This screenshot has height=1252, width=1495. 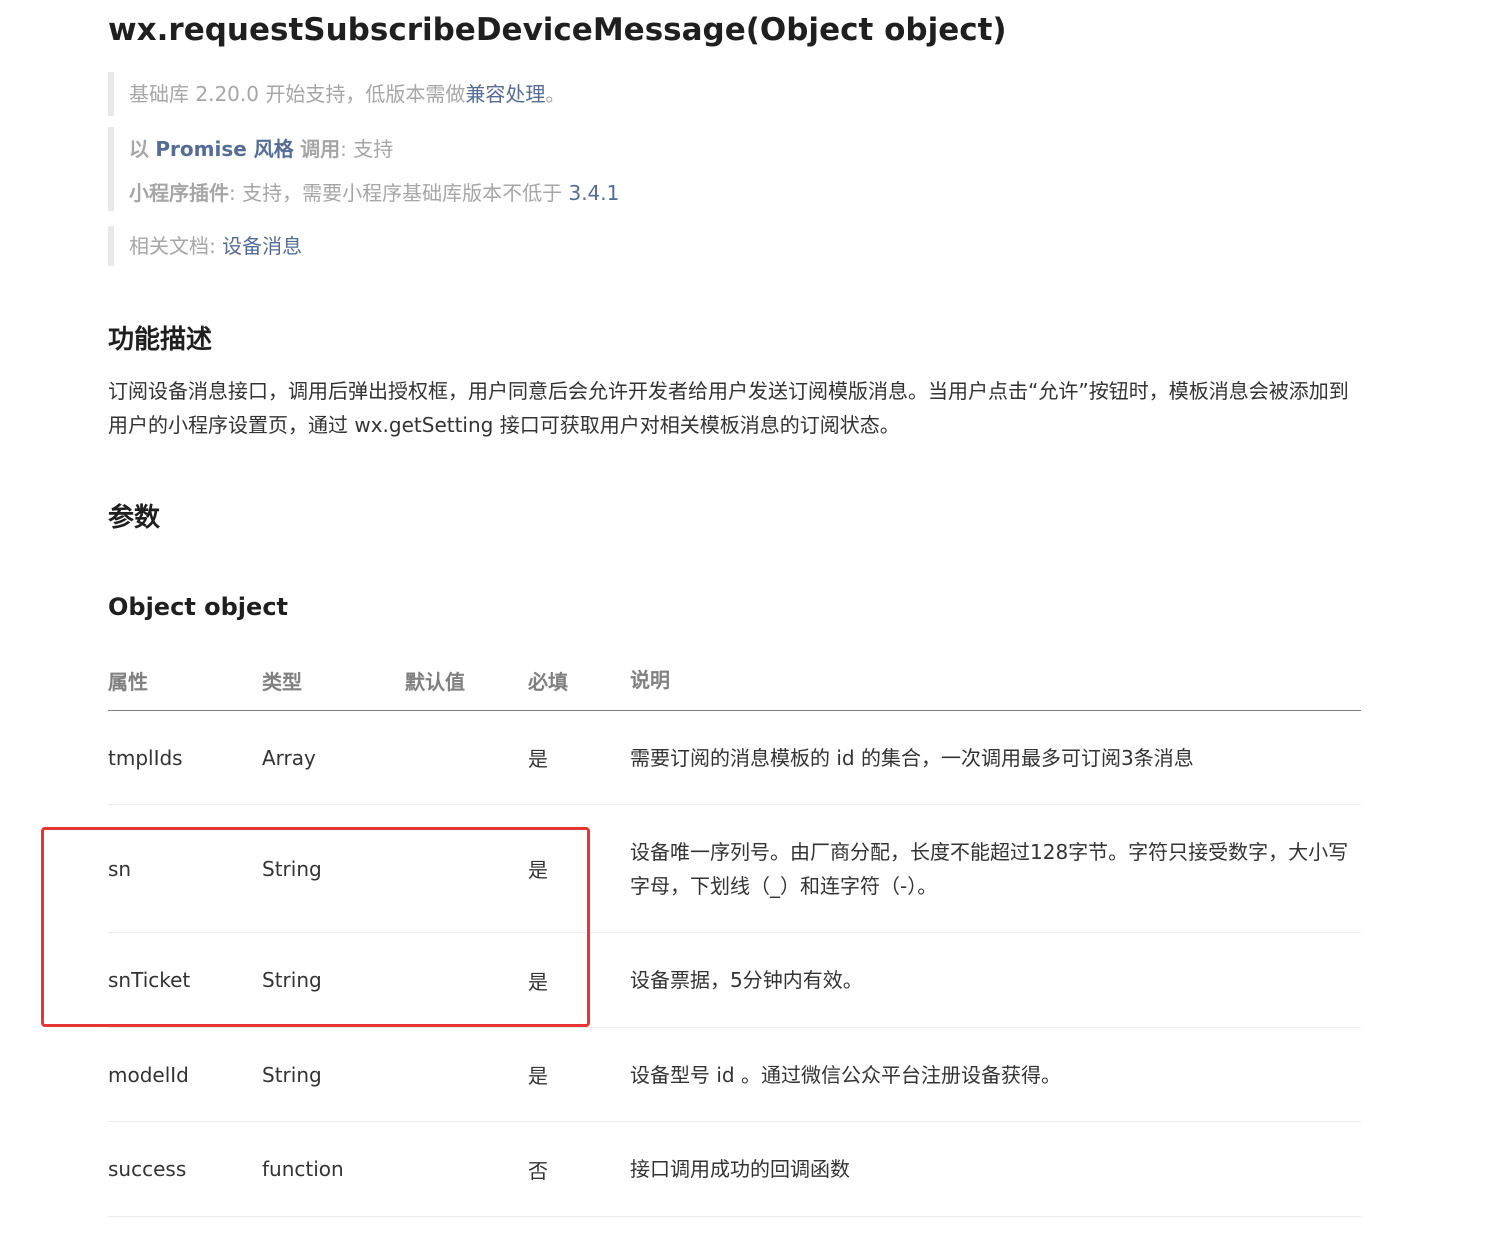 What do you see at coordinates (579, 680) in the screenshot?
I see `header-required: 必填` at bounding box center [579, 680].